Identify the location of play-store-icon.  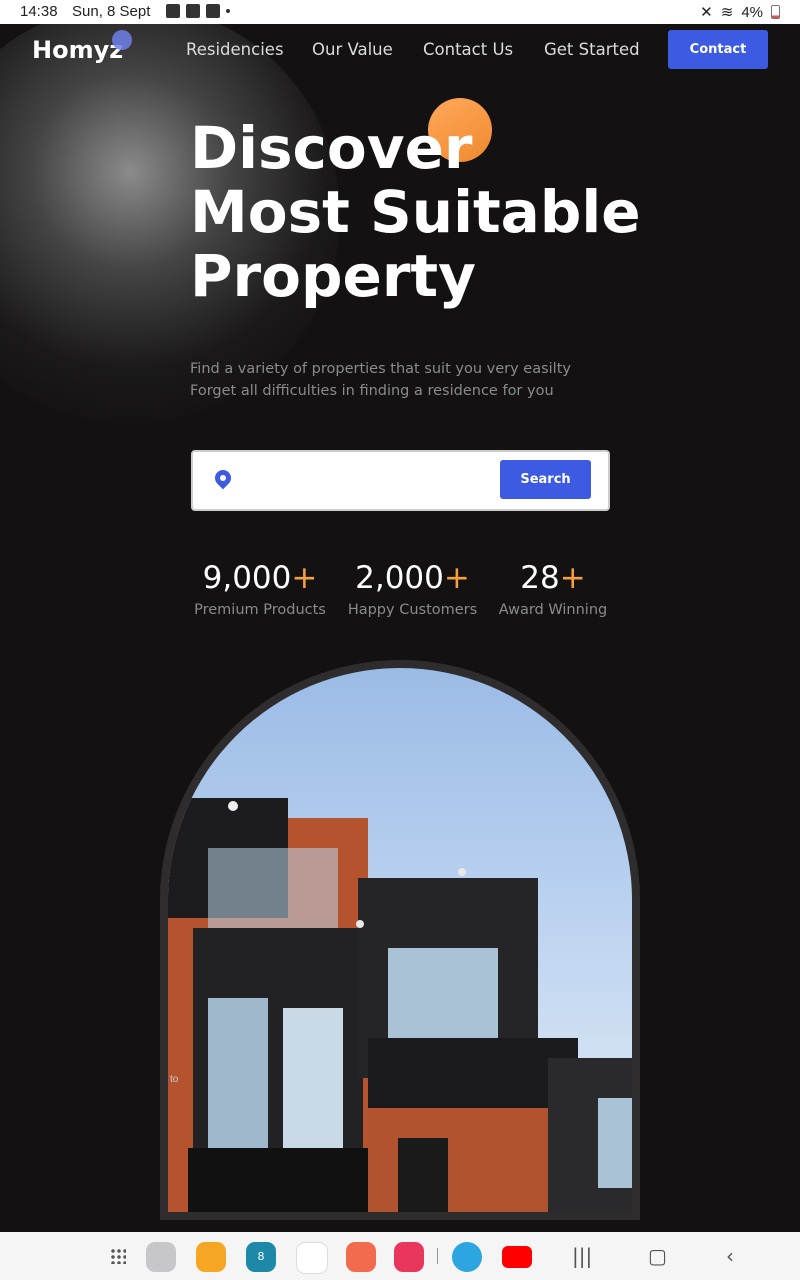
(173, 11).